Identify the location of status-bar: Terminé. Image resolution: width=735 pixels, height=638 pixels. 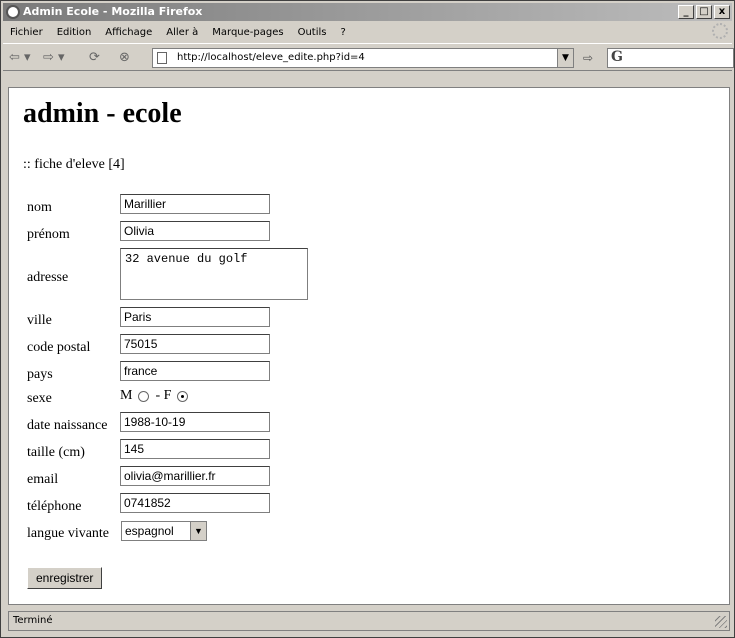
(369, 621).